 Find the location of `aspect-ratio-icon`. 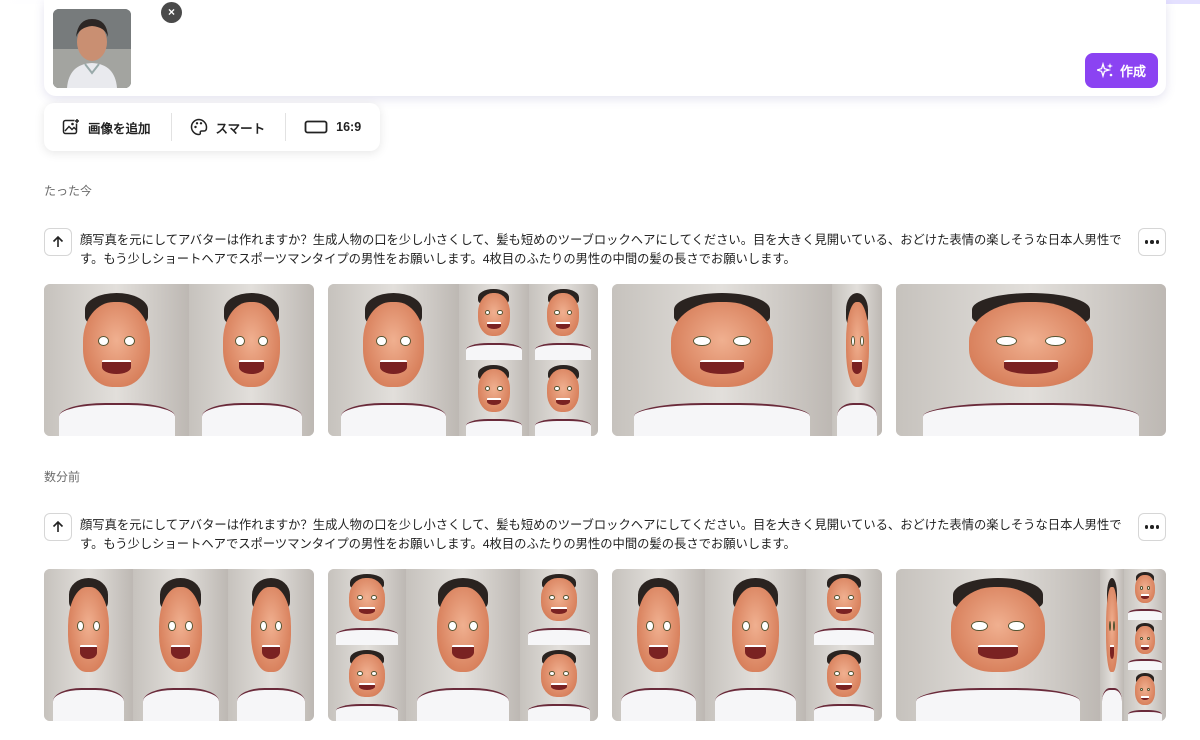

aspect-ratio-icon is located at coordinates (316, 127).